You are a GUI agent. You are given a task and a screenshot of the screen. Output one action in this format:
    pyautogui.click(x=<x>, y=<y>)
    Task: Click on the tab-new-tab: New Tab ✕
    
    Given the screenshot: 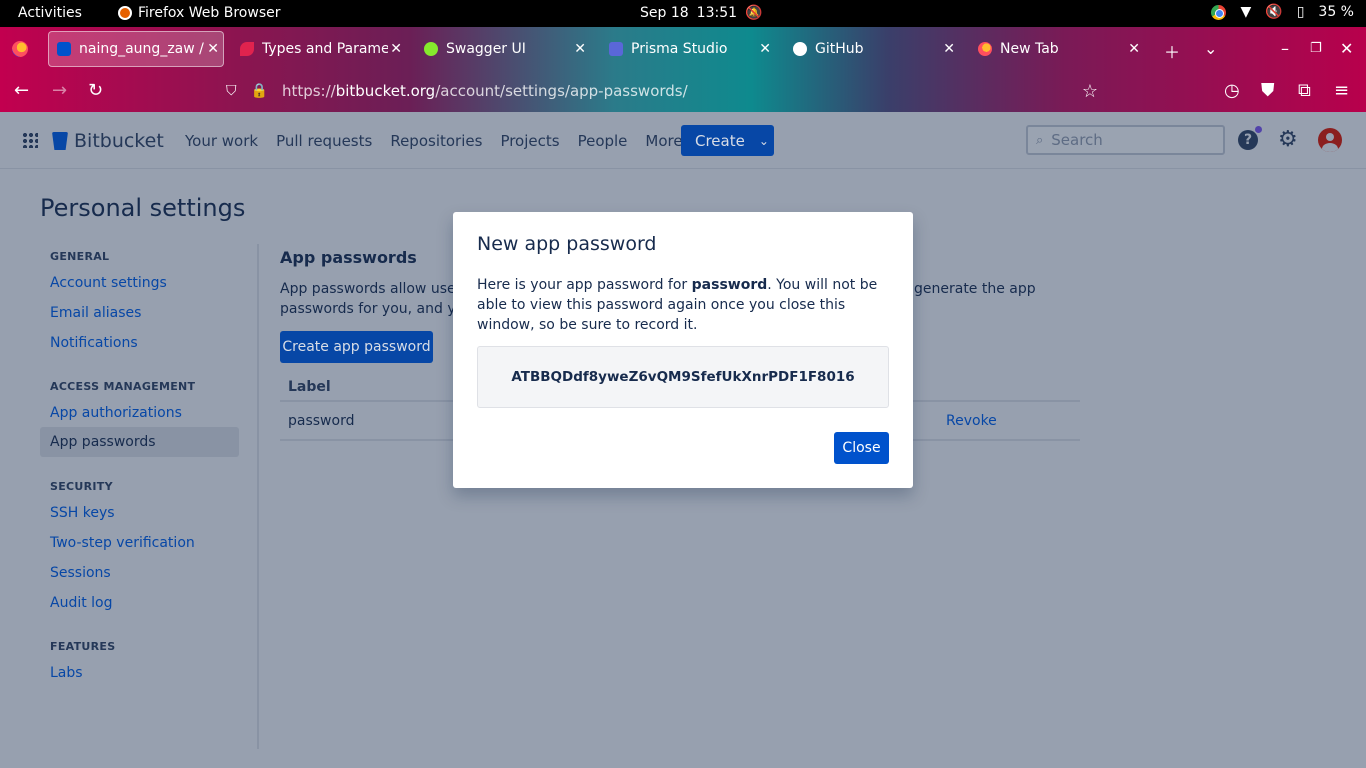 What is the action you would take?
    pyautogui.click(x=1061, y=49)
    